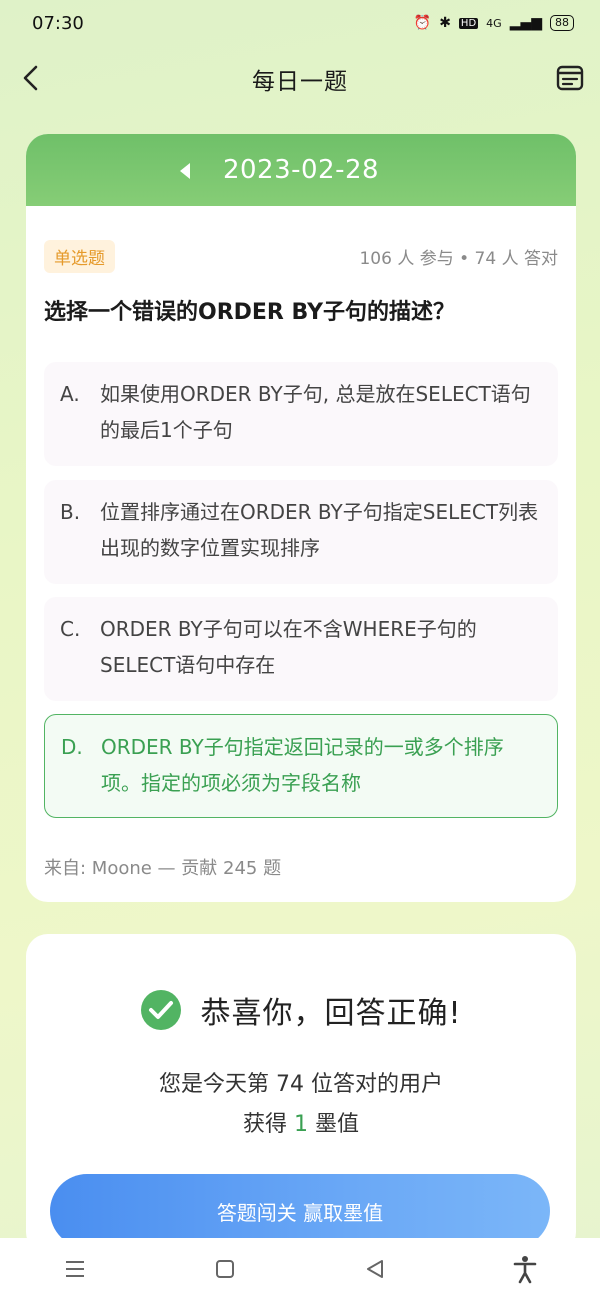 Image resolution: width=600 pixels, height=1300 pixels. Describe the element at coordinates (525, 1269) in the screenshot. I see `accessibility-icon` at that location.